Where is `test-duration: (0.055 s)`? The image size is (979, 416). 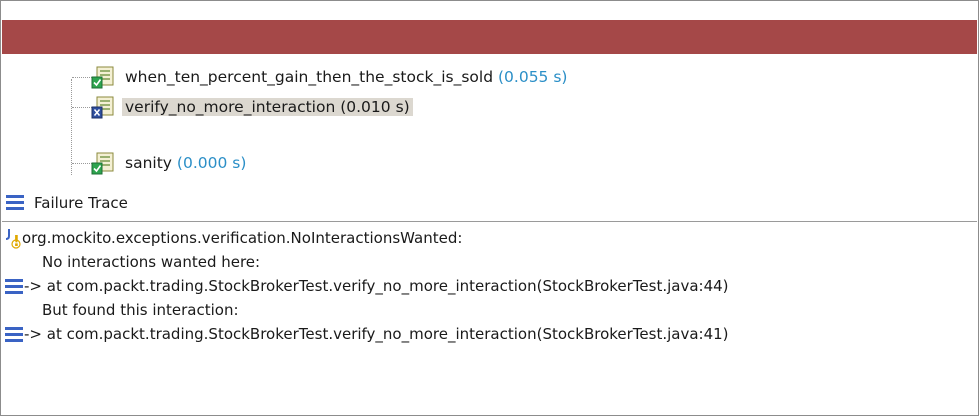 test-duration: (0.055 s) is located at coordinates (533, 77).